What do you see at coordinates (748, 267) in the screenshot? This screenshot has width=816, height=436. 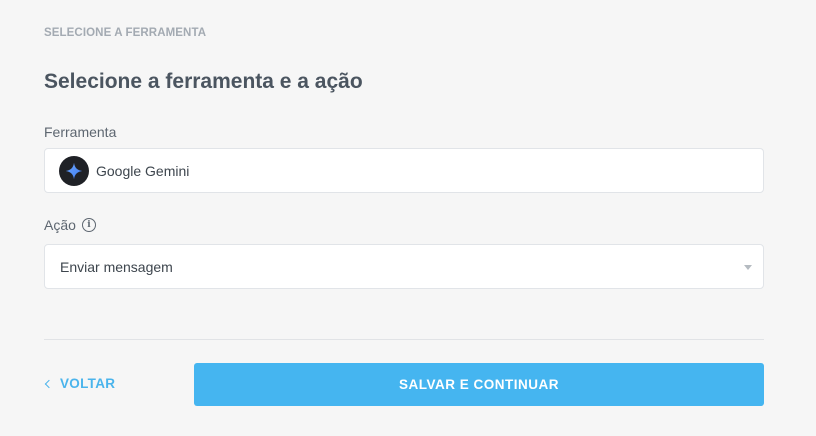 I see `caret-down-icon` at bounding box center [748, 267].